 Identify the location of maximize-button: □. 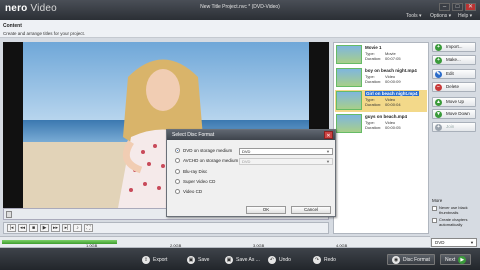
(457, 7).